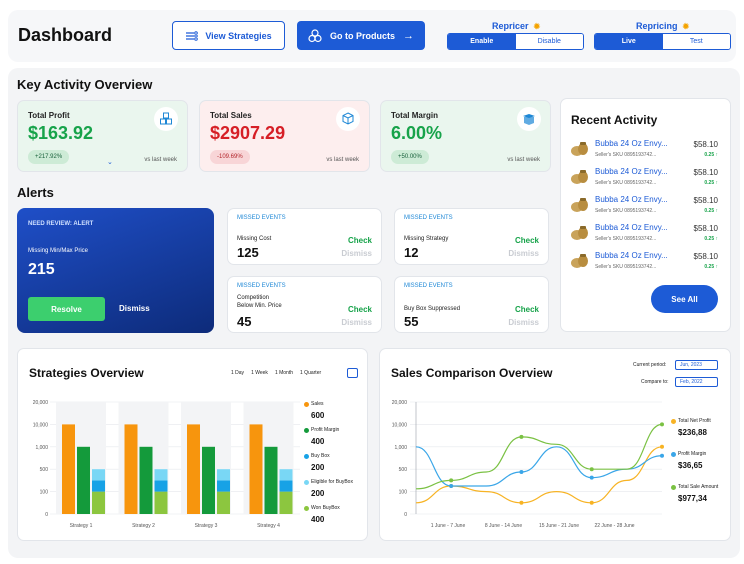  What do you see at coordinates (231, 115) in the screenshot?
I see `kpi-label: Total Sales` at bounding box center [231, 115].